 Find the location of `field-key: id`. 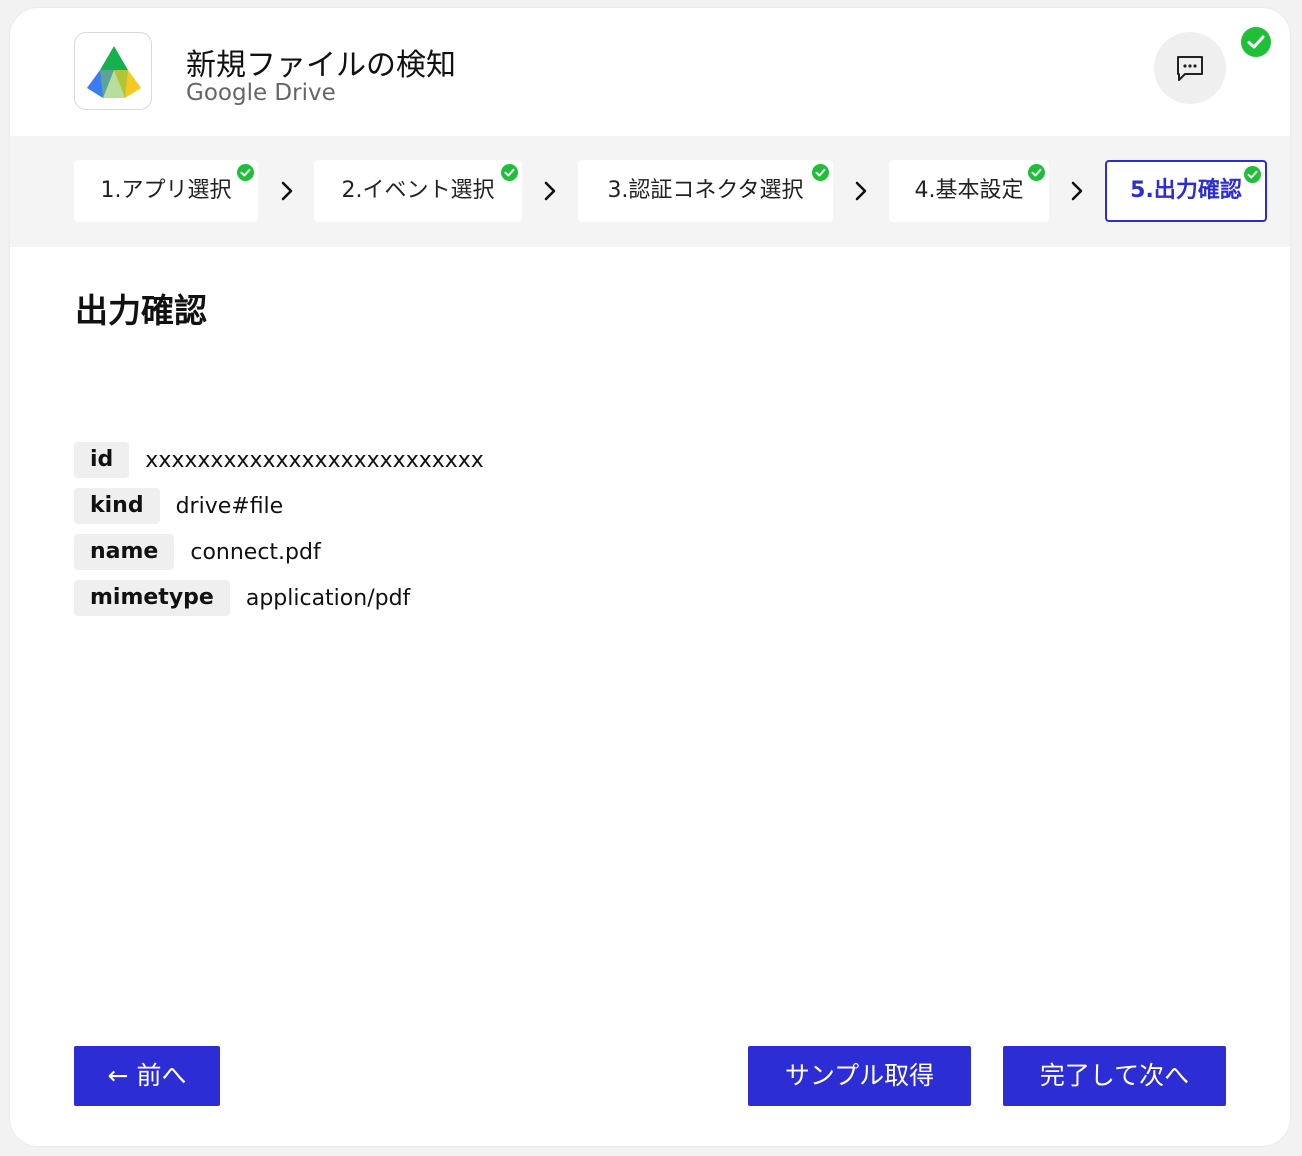

field-key: id is located at coordinates (102, 460).